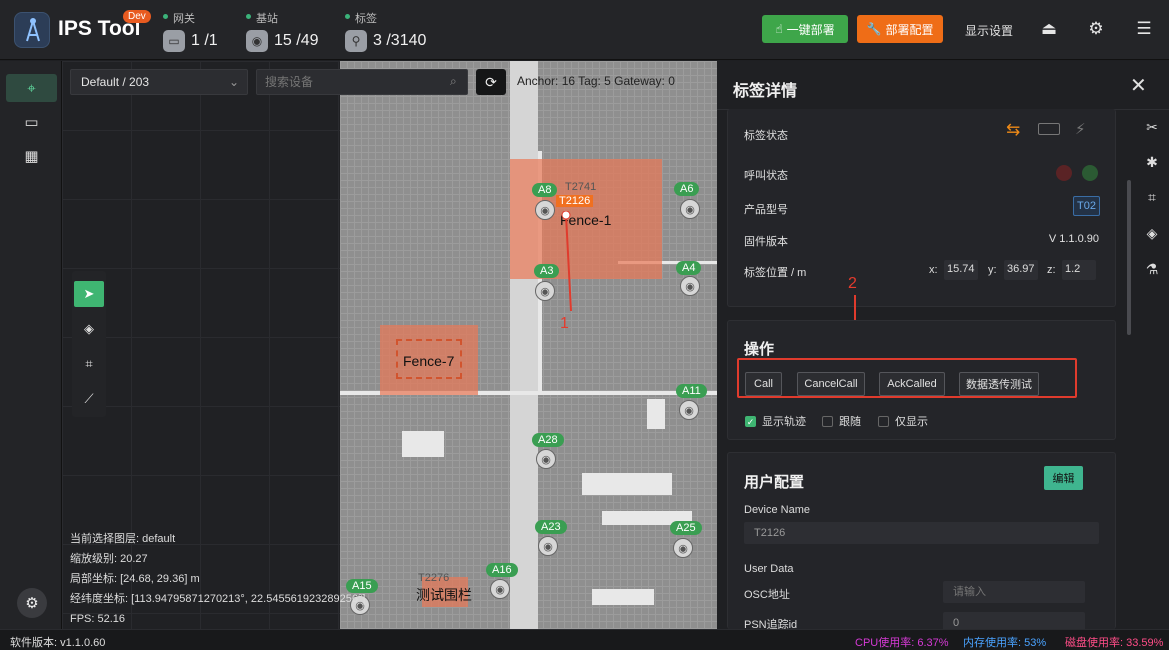 This screenshot has width=1169, height=650. What do you see at coordinates (491, 82) in the screenshot?
I see `refresh-button: ⟳` at bounding box center [491, 82].